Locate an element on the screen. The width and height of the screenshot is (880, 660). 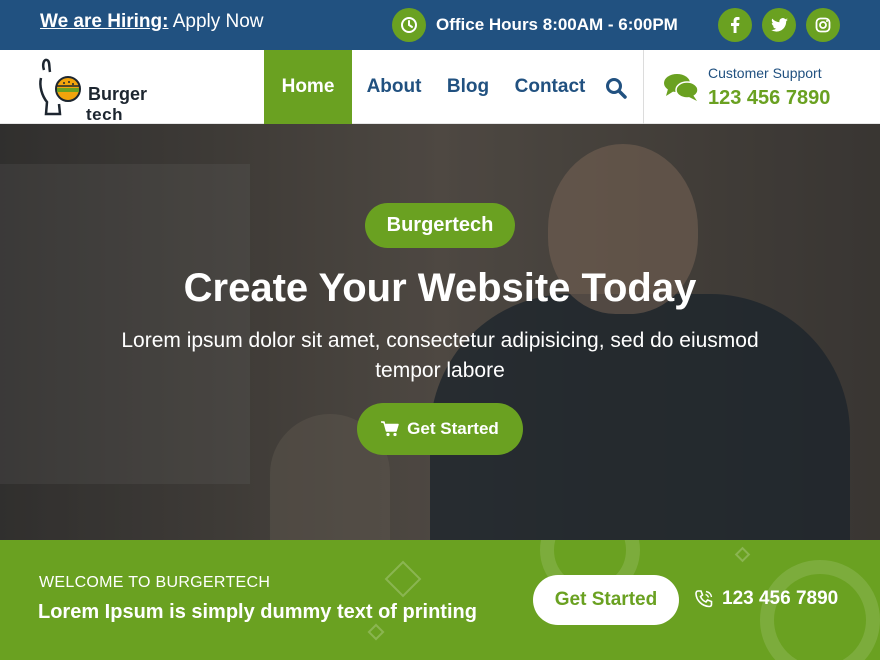
clock-icon is located at coordinates (409, 25).